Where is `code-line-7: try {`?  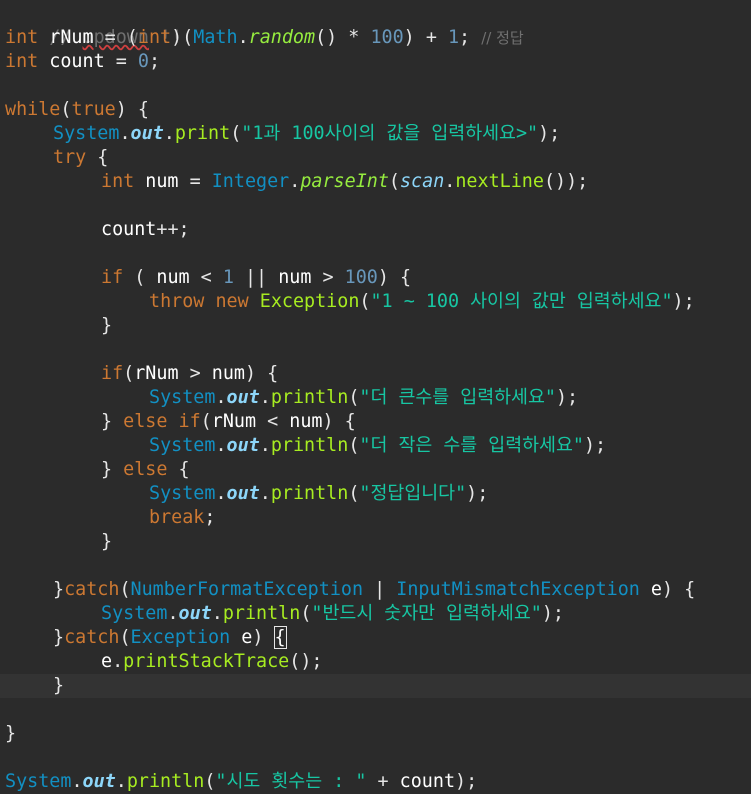 code-line-7: try { is located at coordinates (80, 158).